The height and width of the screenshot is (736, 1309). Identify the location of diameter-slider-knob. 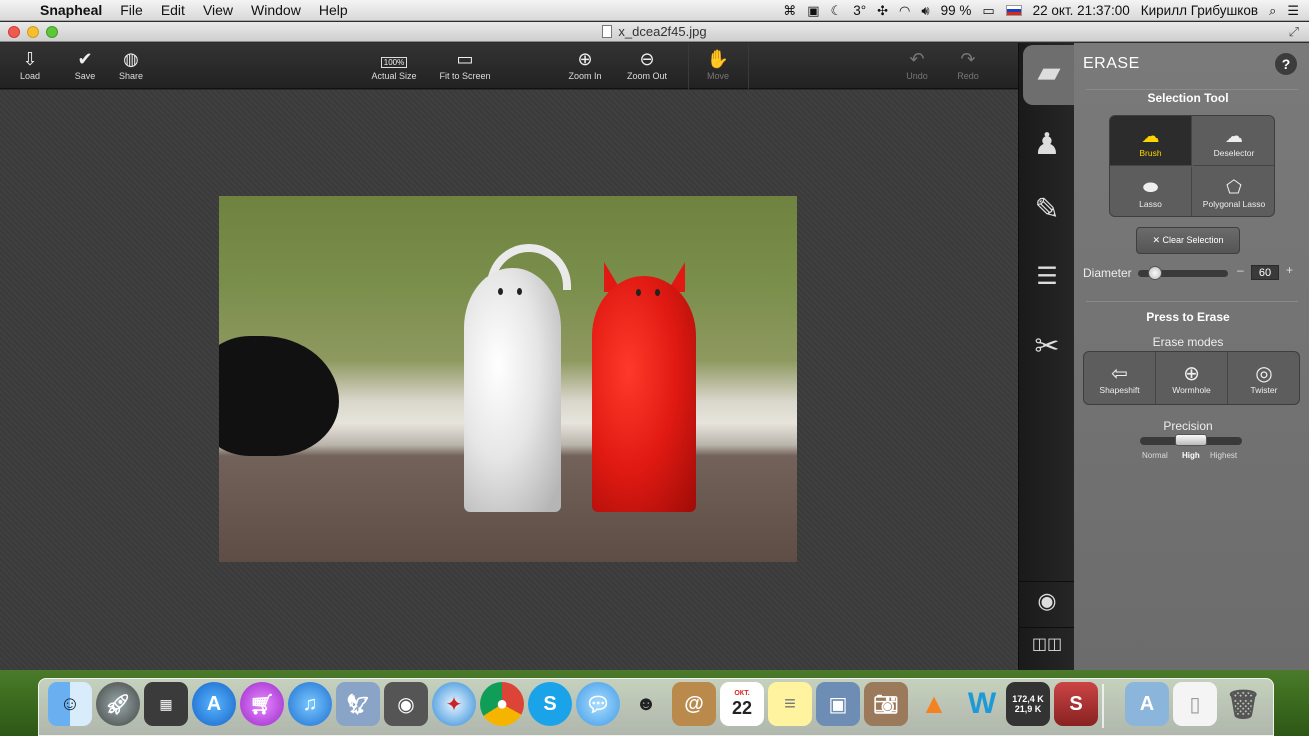
(1155, 273).